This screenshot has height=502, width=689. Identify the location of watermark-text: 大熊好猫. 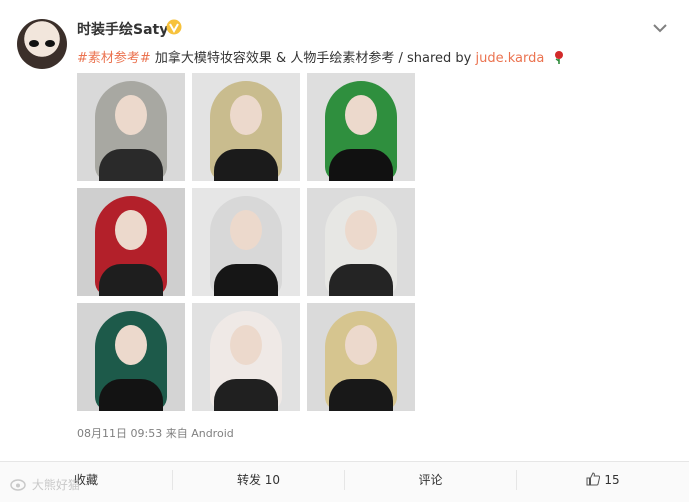
(55, 485).